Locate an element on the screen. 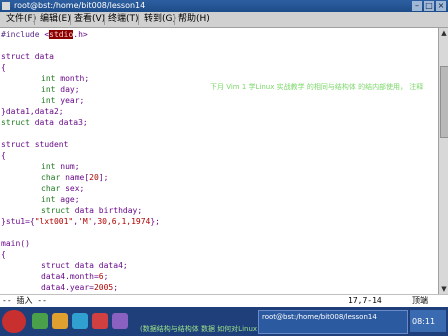 This screenshot has width=448, height=336. menu-help: 帮助(H) is located at coordinates (194, 19).